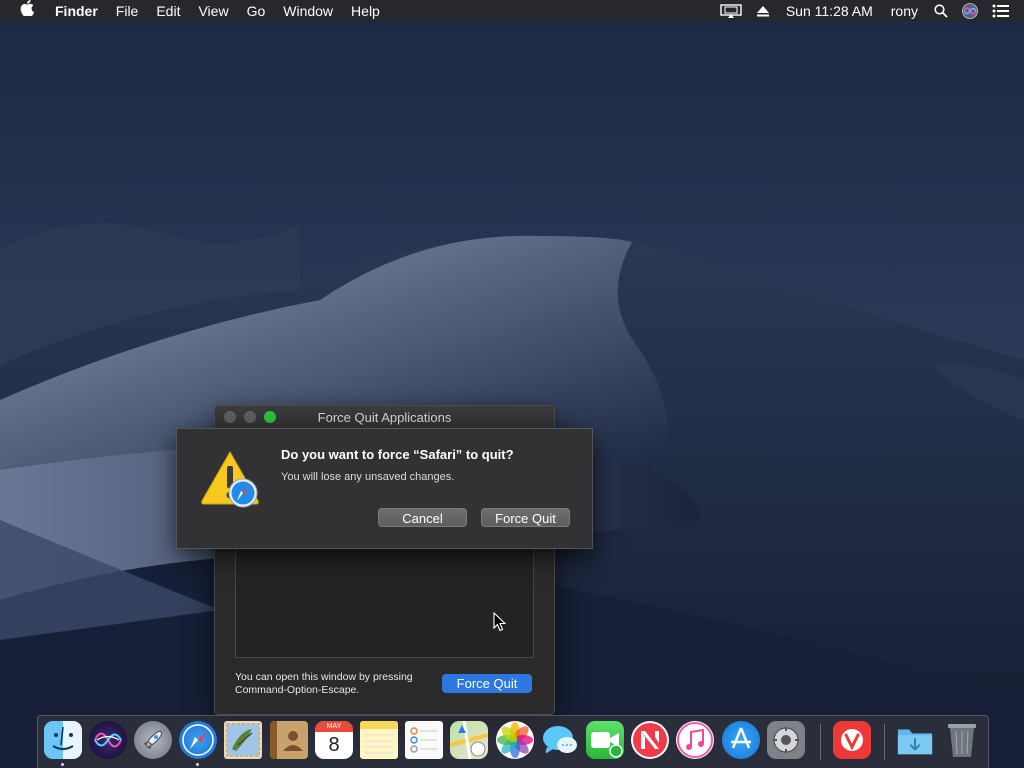  I want to click on dock-itunes, so click(695, 740).